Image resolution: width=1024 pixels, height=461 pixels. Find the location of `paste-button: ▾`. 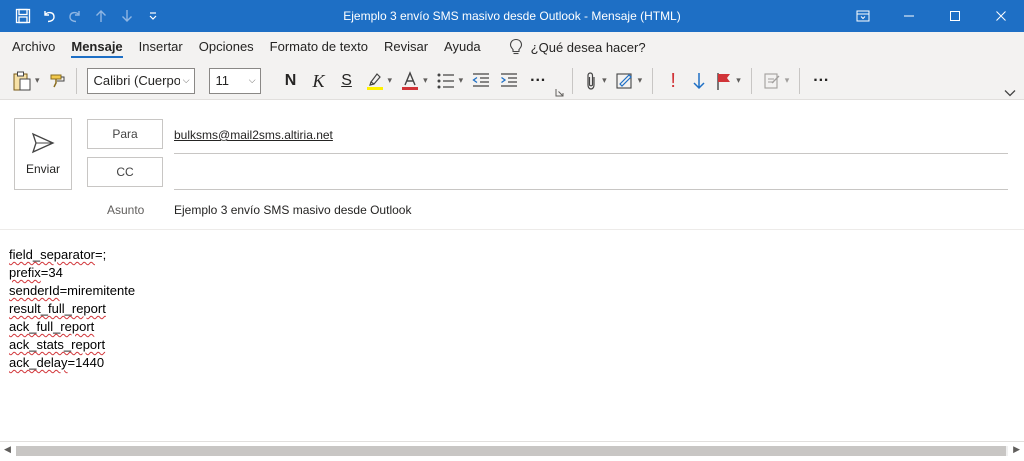

paste-button: ▾ is located at coordinates (26, 81).